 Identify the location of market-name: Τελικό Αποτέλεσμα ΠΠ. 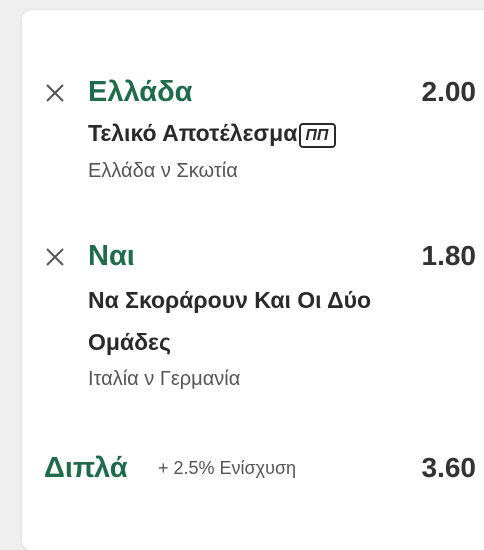
(212, 133).